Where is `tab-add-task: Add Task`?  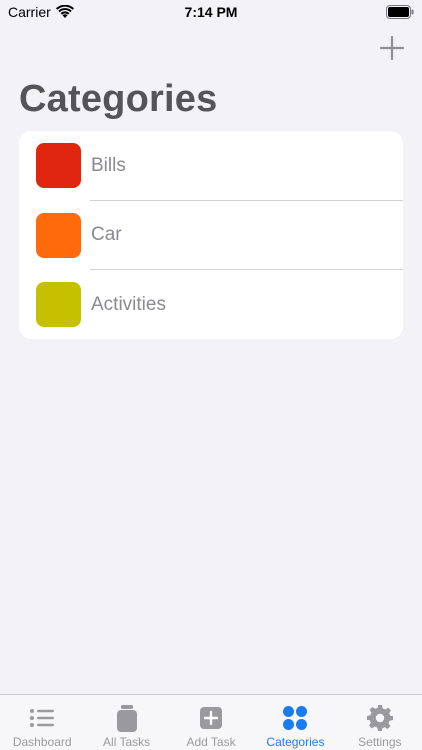 tab-add-task: Add Task is located at coordinates (211, 722).